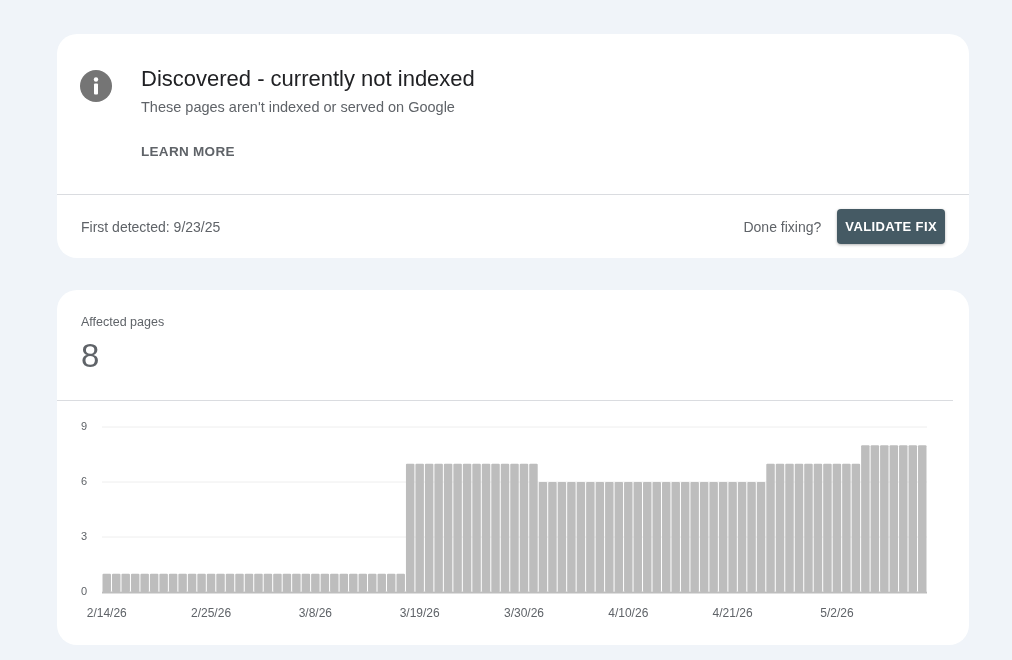  Describe the element at coordinates (96, 86) in the screenshot. I see `info-icon` at that location.